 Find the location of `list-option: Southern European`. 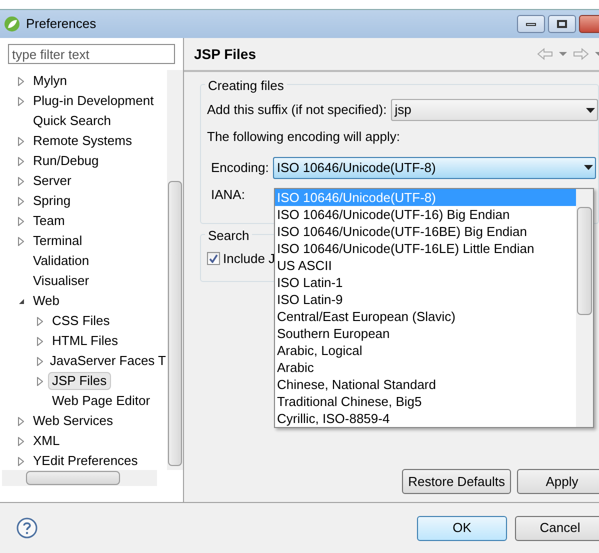

list-option: Southern European is located at coordinates (425, 333).